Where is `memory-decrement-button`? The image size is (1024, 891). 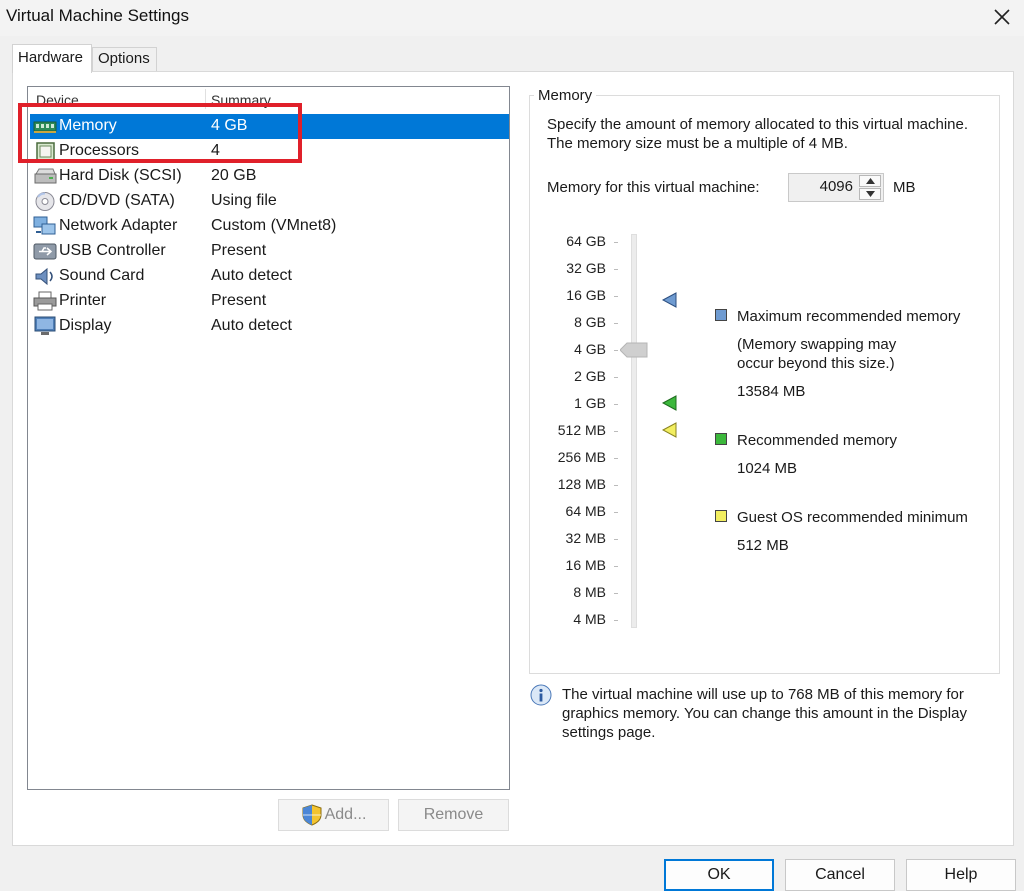
memory-decrement-button is located at coordinates (870, 194).